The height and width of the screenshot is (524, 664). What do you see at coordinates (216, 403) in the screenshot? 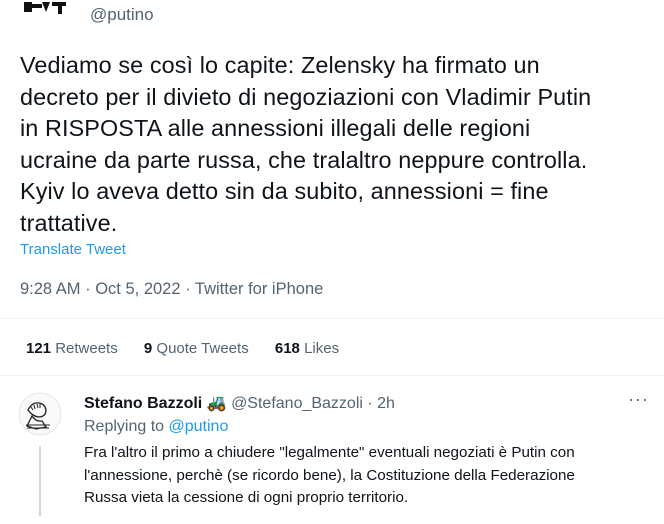
I see `tractor-icon: 🚜` at bounding box center [216, 403].